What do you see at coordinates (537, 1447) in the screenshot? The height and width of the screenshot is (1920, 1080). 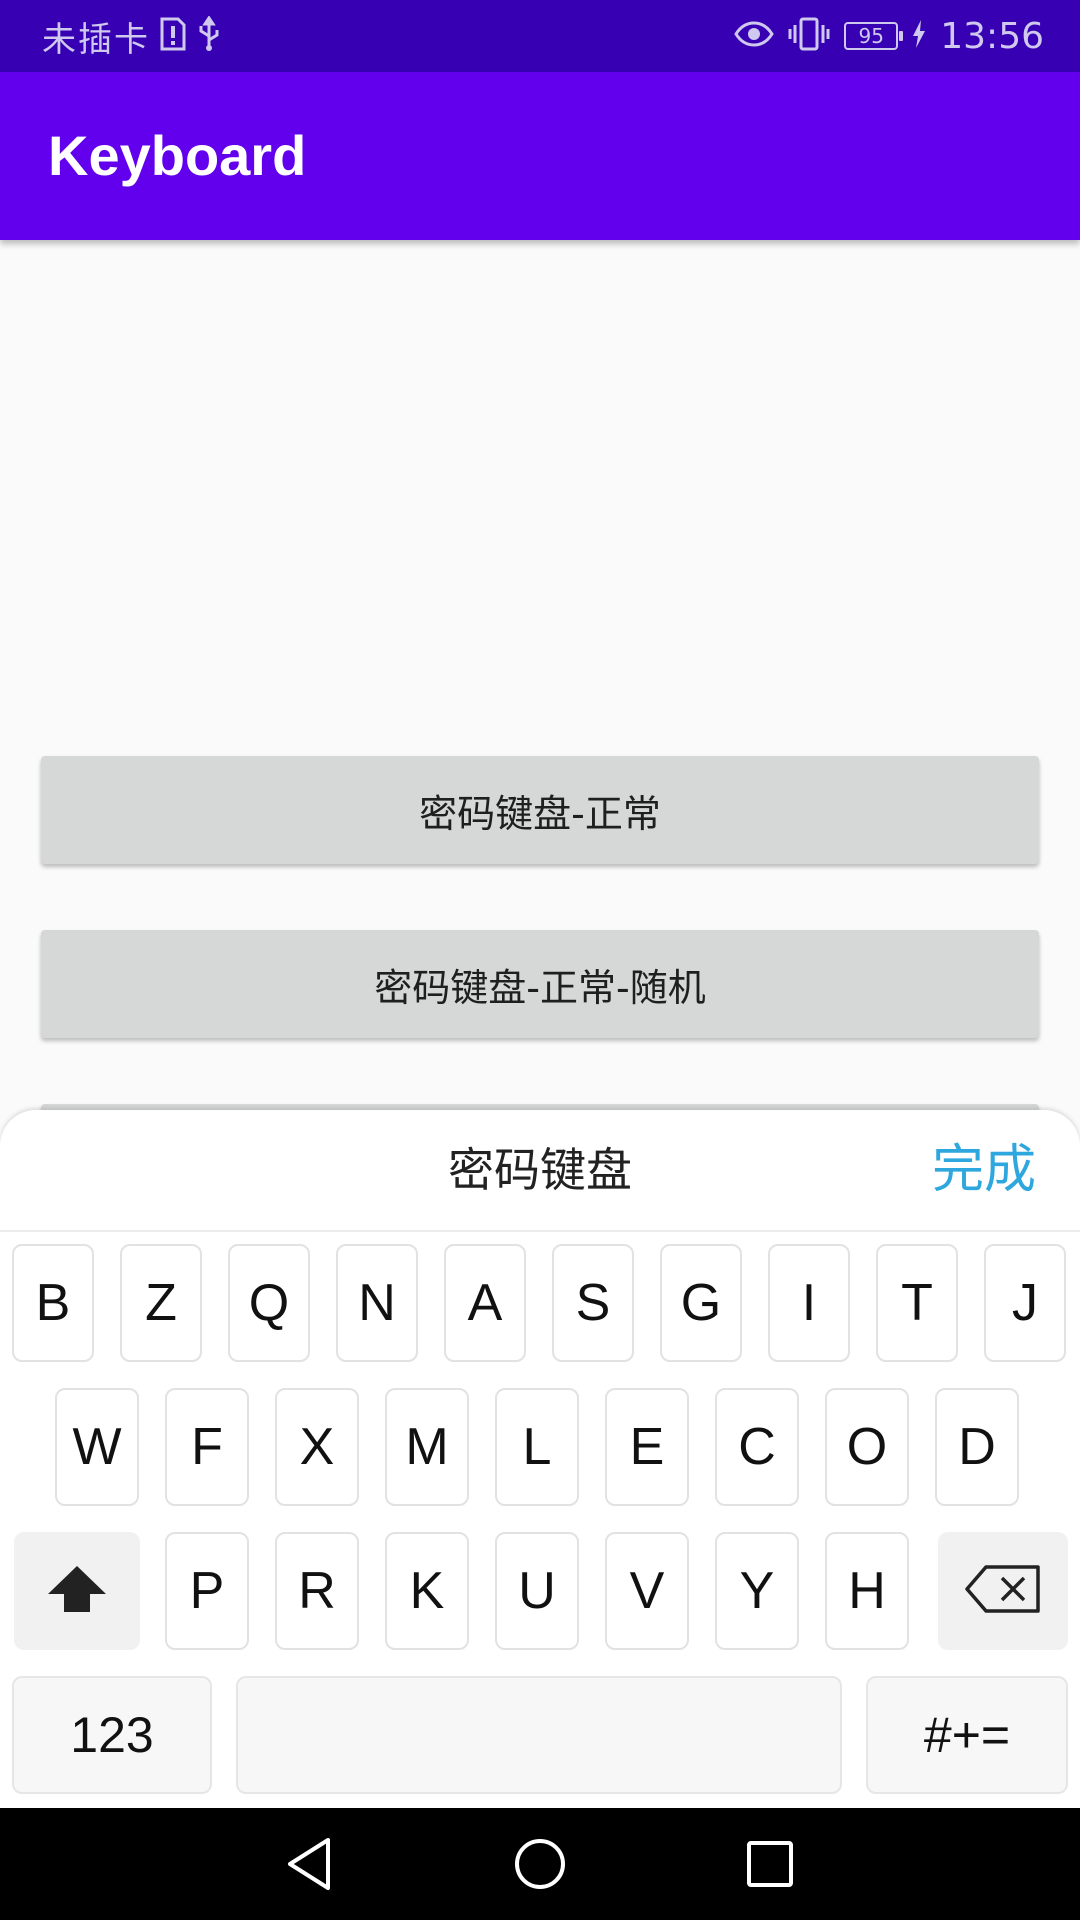 I see `key: L` at bounding box center [537, 1447].